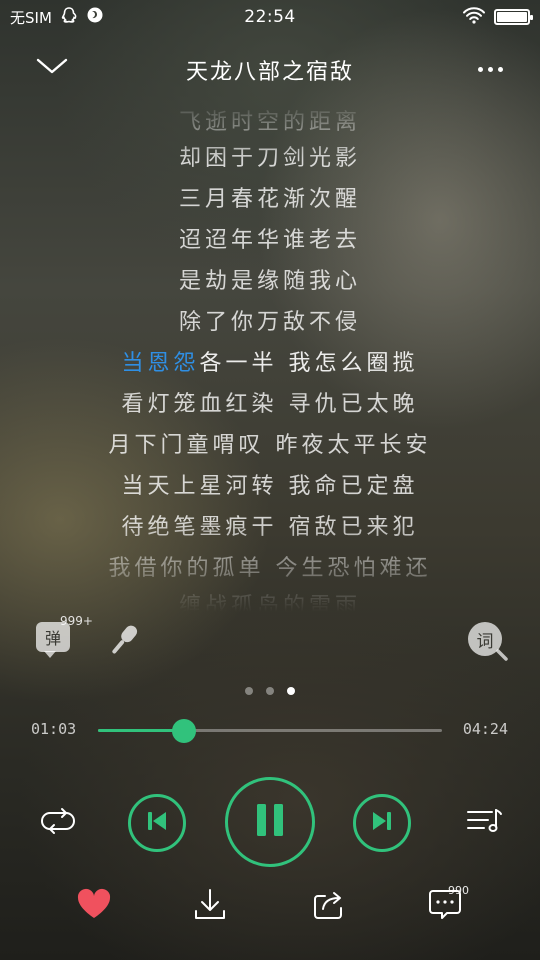 Image resolution: width=540 pixels, height=960 pixels. I want to click on repeat-icon, so click(58, 823).